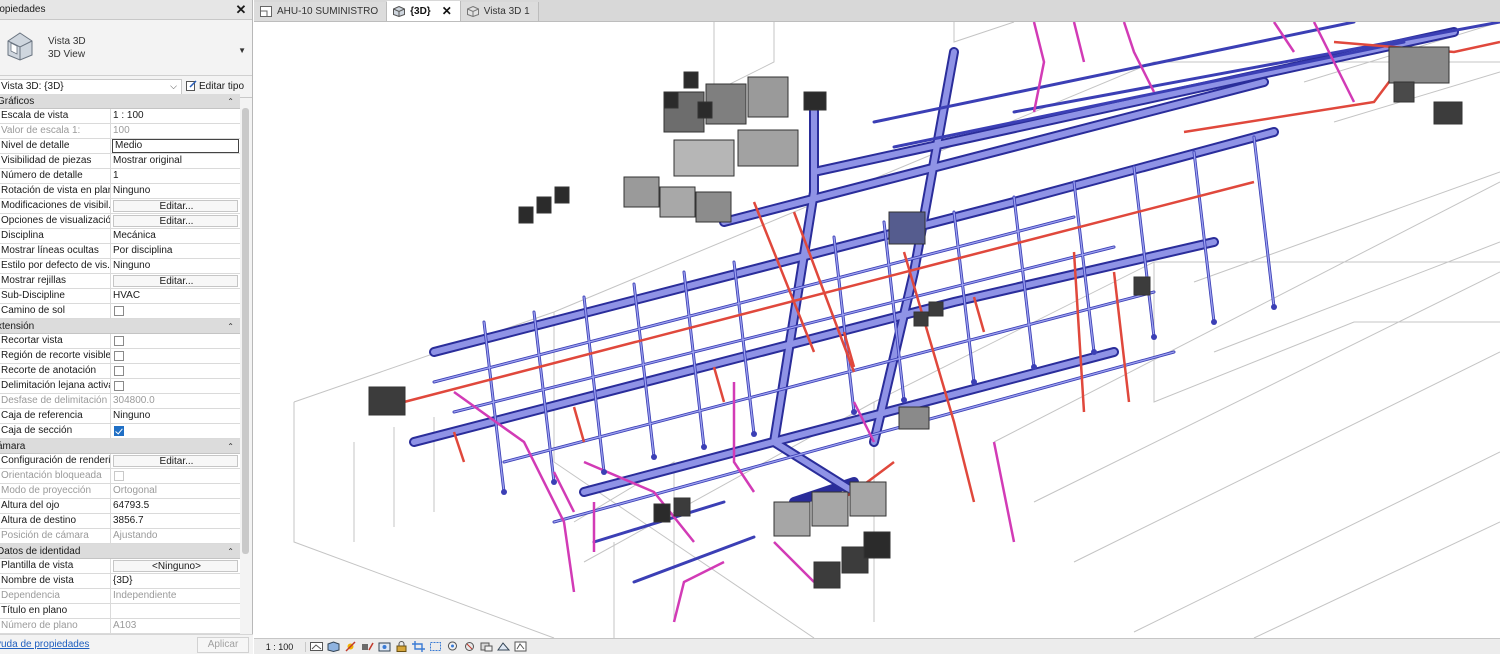 The image size is (1500, 654). Describe the element at coordinates (67, 54) in the screenshot. I see `type-name-line2: 3D View` at that location.